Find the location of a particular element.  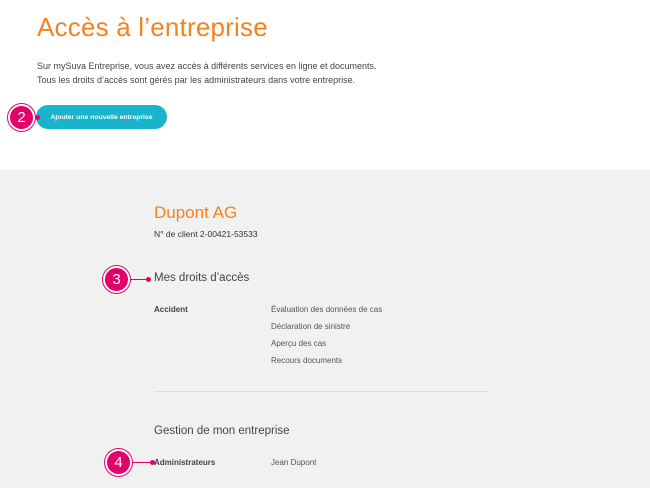

administrator-name: Jean Dupont is located at coordinates (294, 462).